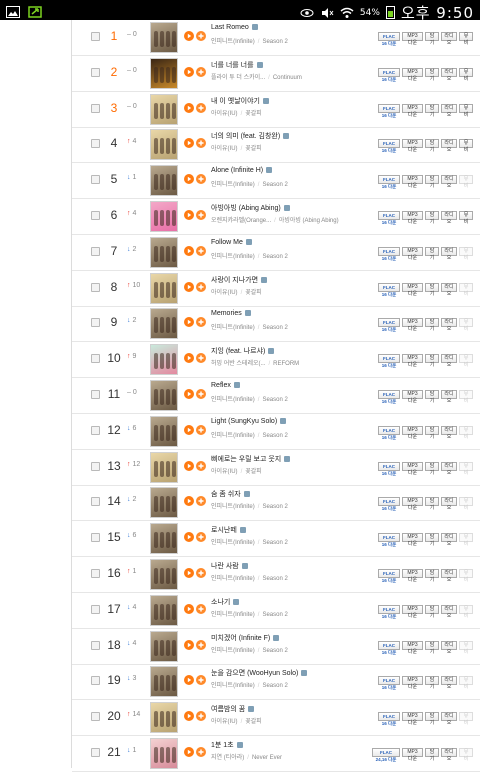 This screenshot has height=772, width=480. What do you see at coordinates (267, 758) in the screenshot?
I see `album-name: Never Ever` at bounding box center [267, 758].